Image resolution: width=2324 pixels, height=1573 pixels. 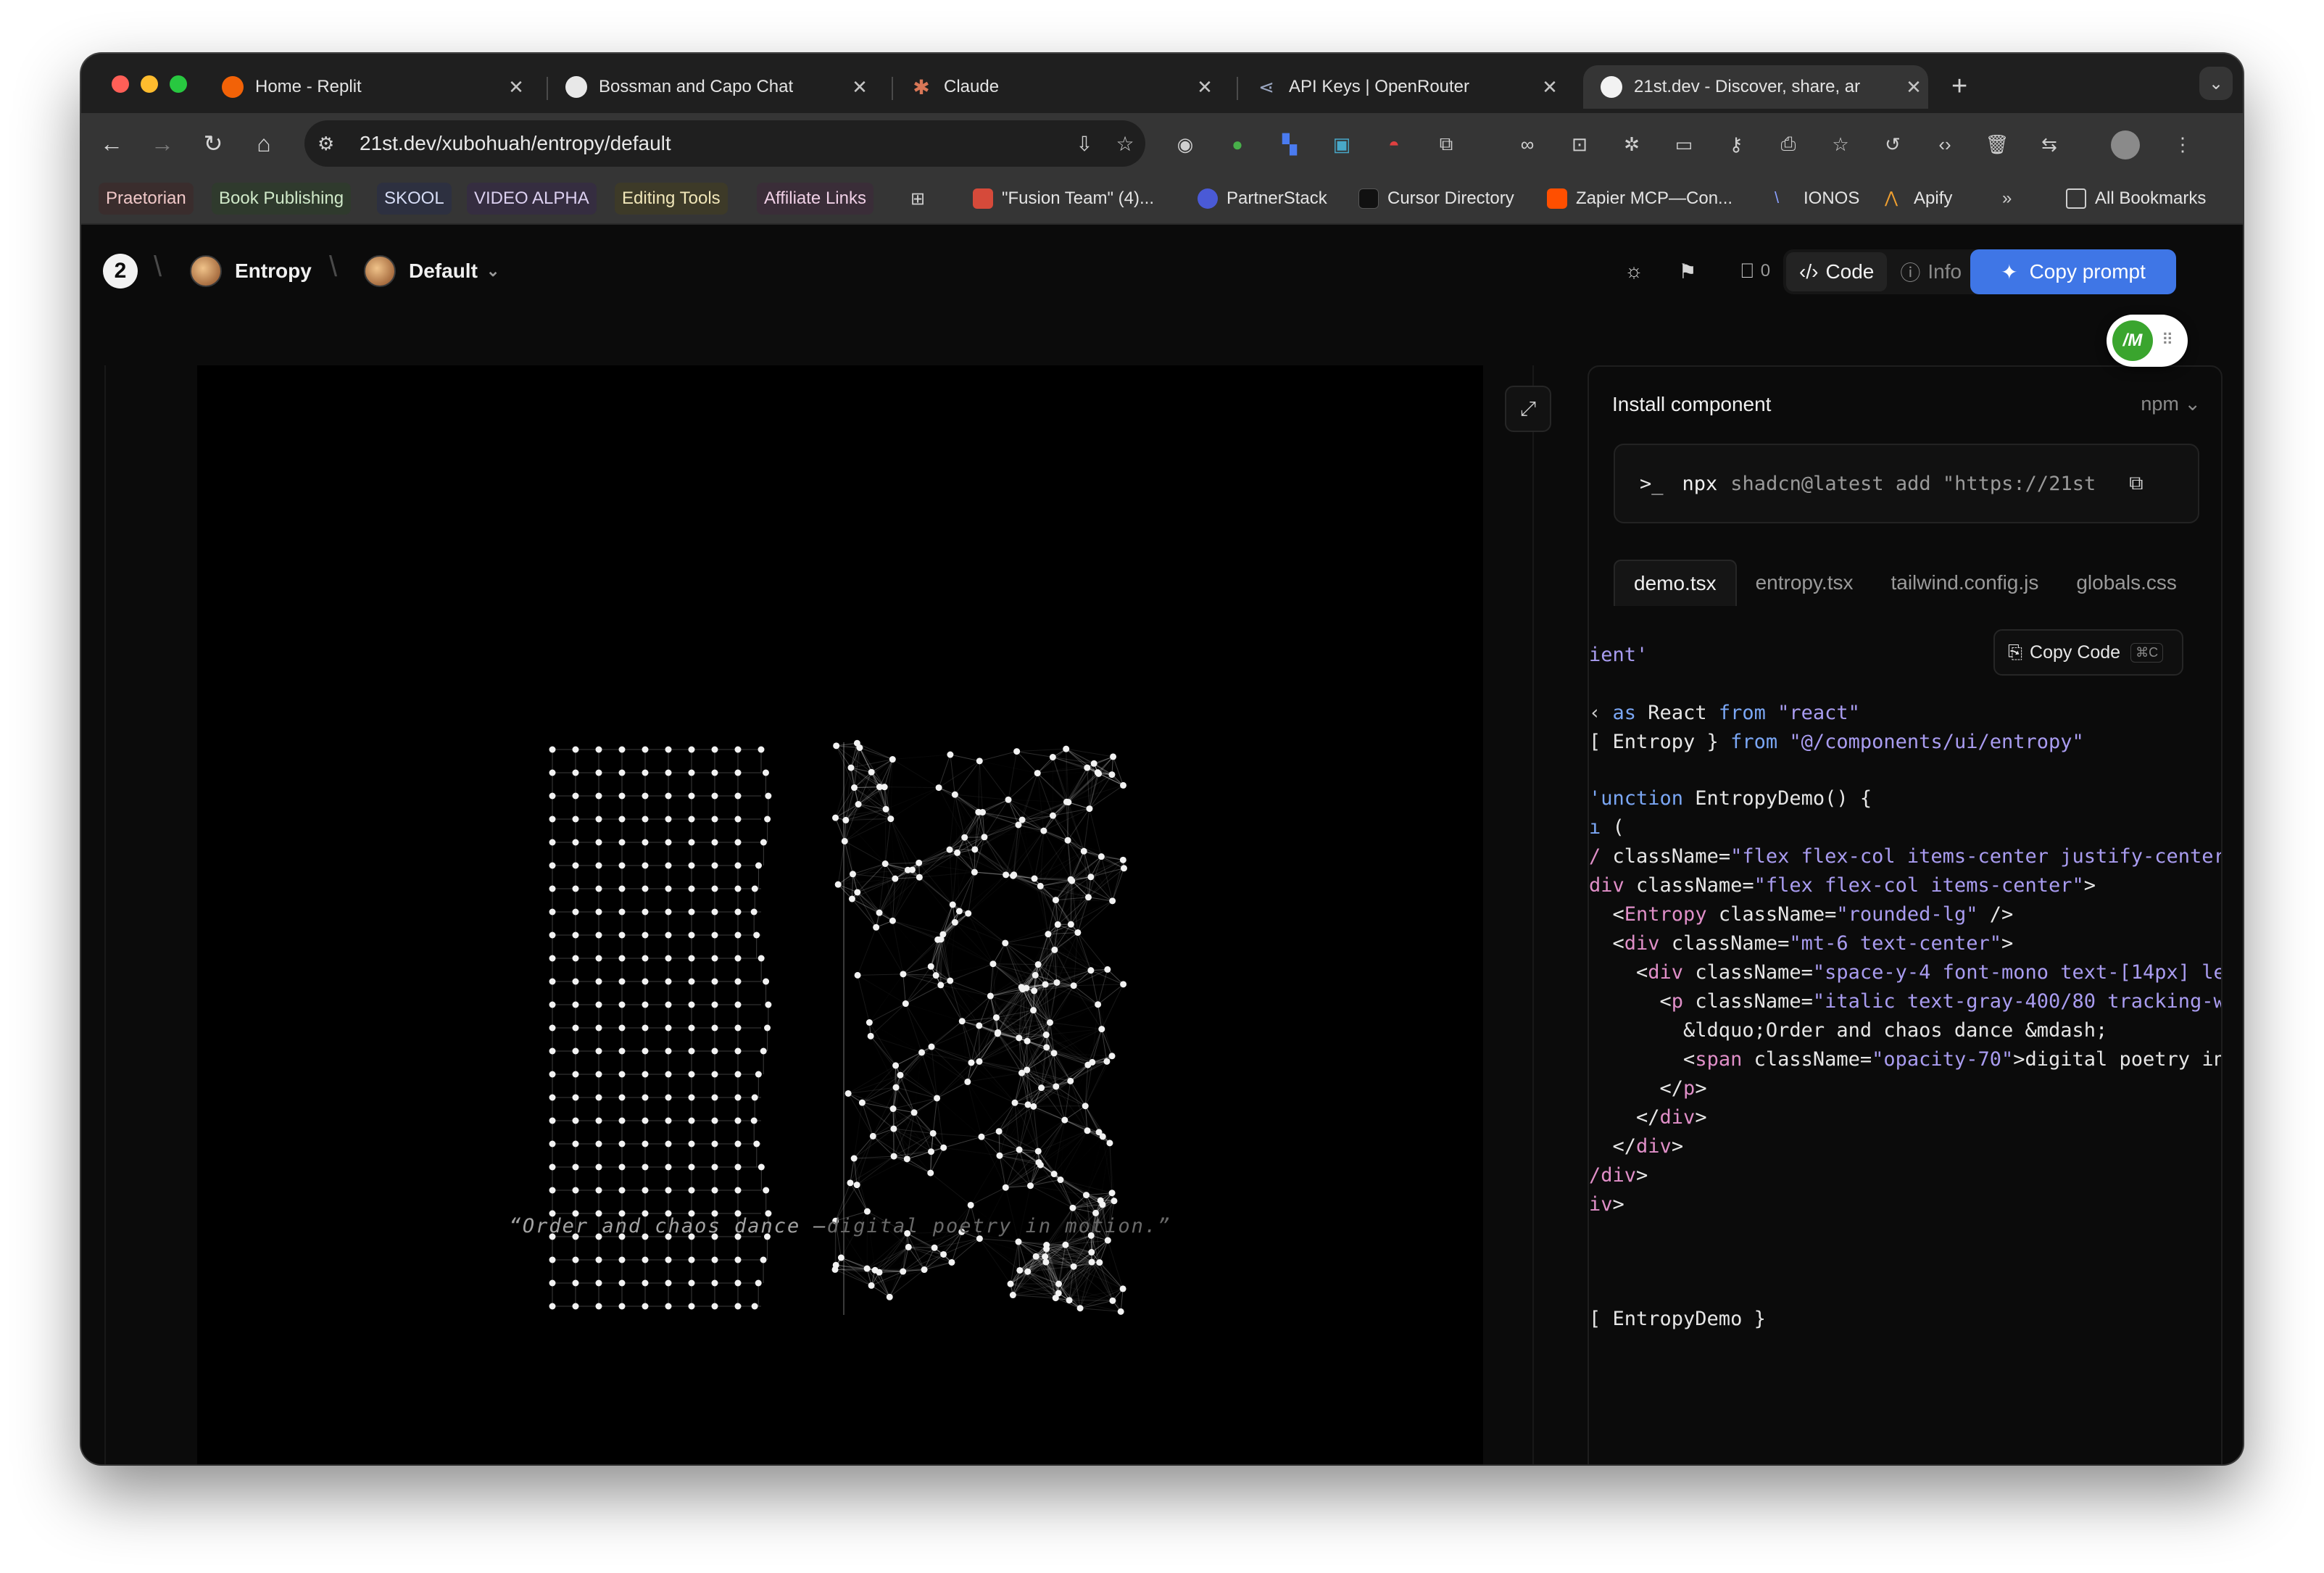 What do you see at coordinates (1675, 583) in the screenshot?
I see `tab-demo-tsx: demo.tsx` at bounding box center [1675, 583].